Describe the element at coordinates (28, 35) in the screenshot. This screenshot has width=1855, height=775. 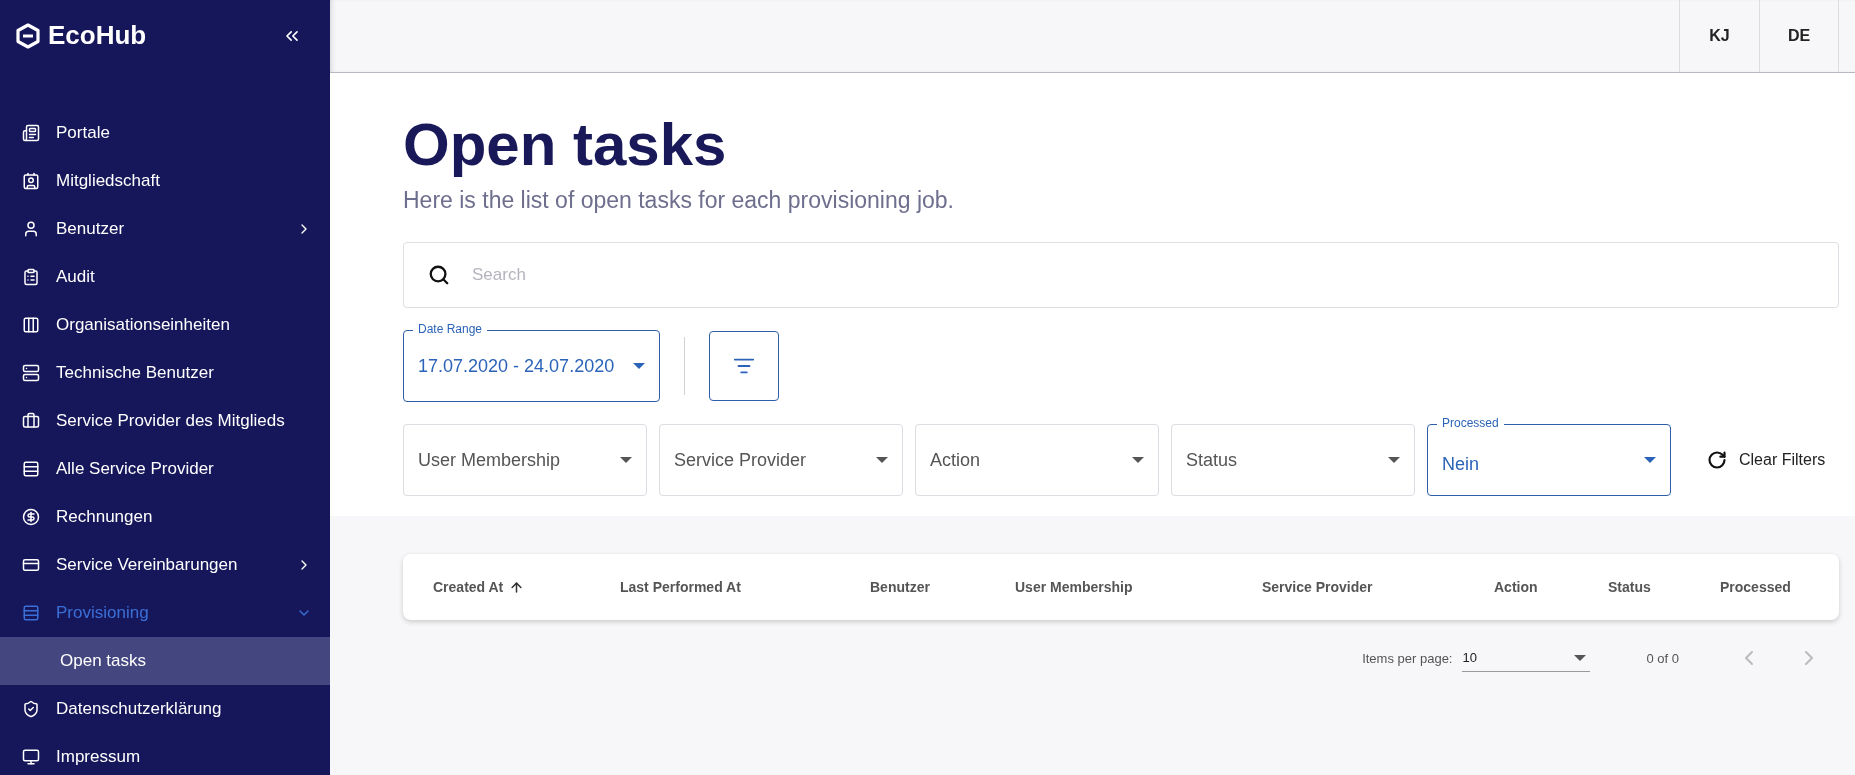
I see `logo-icon` at that location.